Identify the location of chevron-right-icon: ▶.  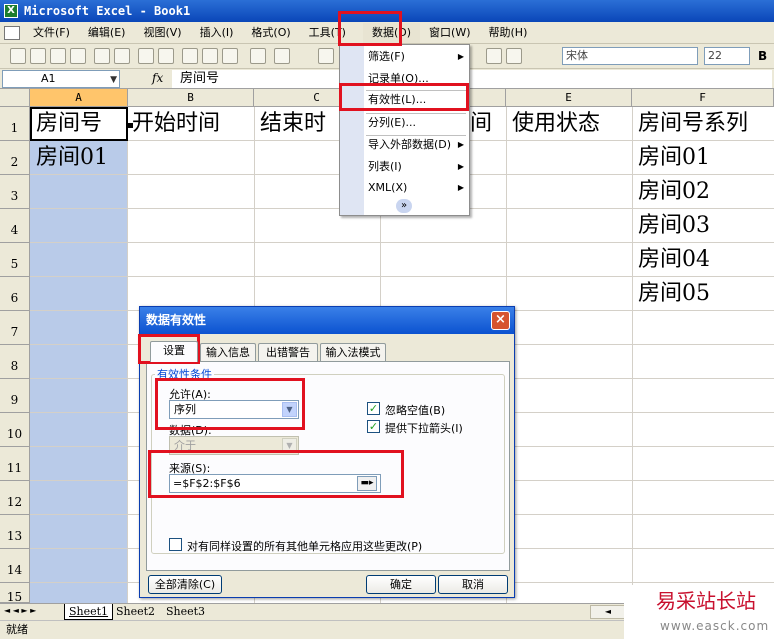
(460, 56).